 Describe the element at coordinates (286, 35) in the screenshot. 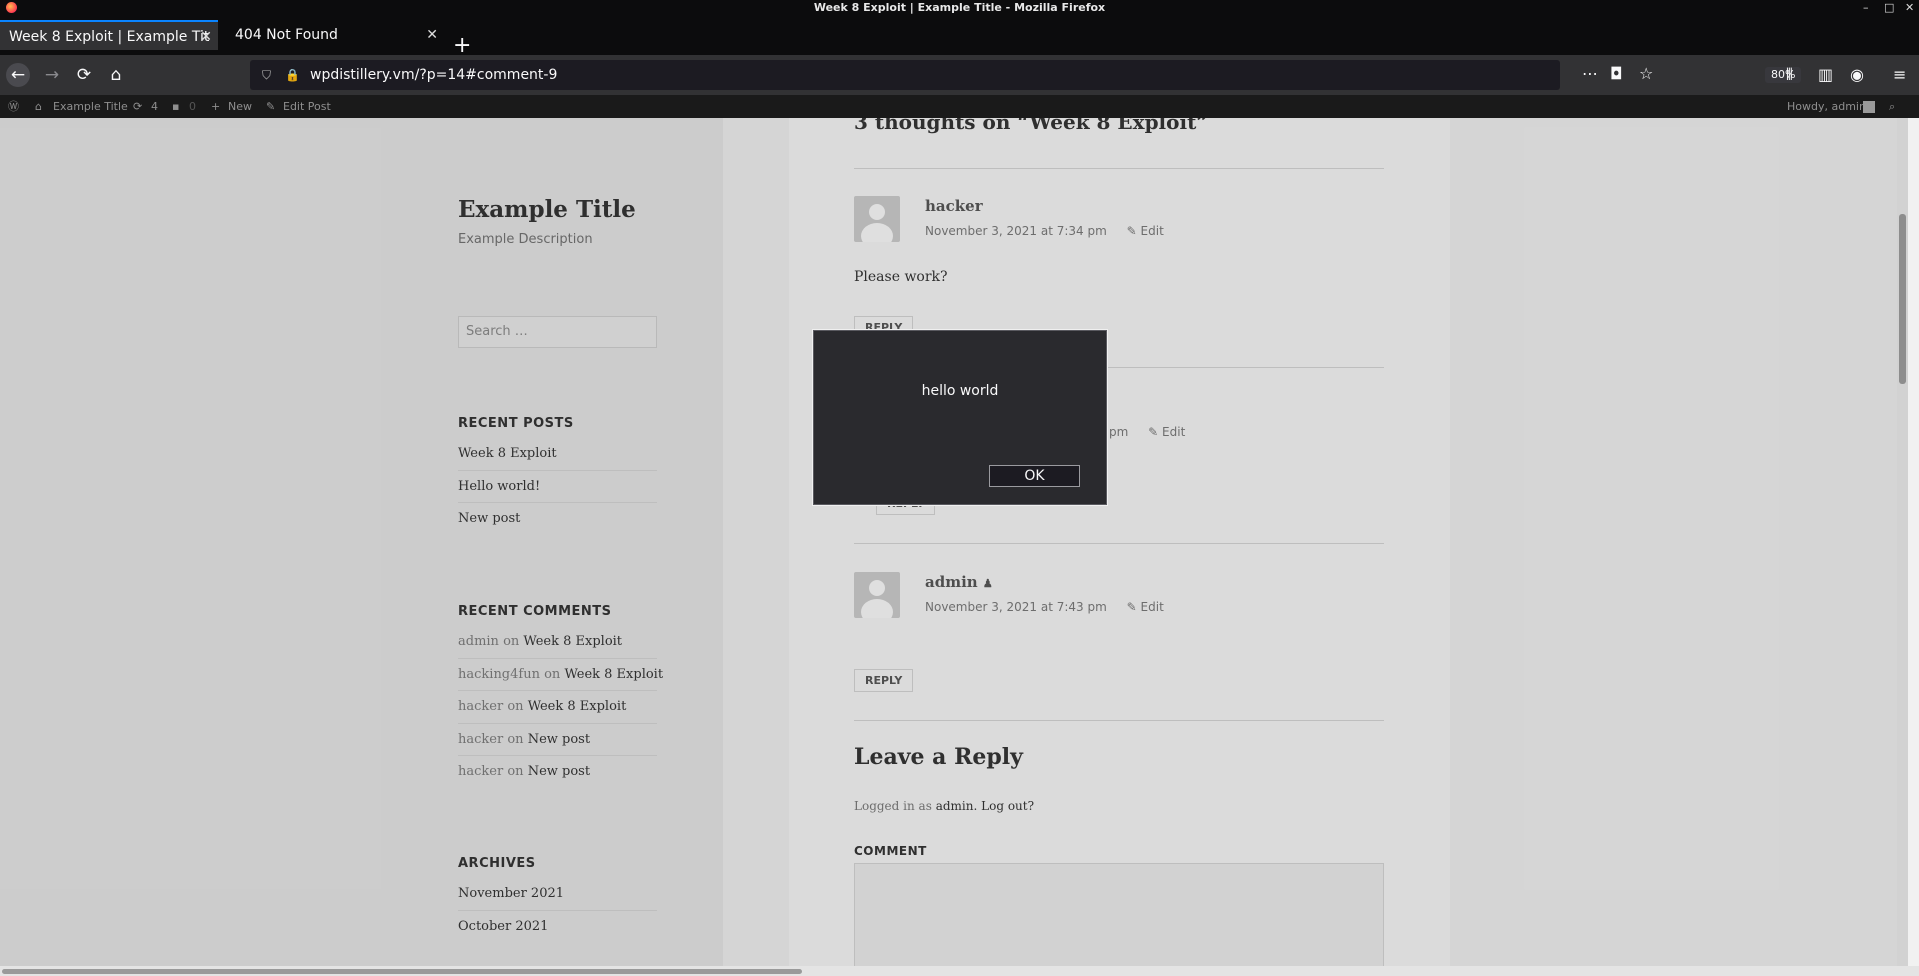

I see `tab-label: 404 Not Found` at that location.